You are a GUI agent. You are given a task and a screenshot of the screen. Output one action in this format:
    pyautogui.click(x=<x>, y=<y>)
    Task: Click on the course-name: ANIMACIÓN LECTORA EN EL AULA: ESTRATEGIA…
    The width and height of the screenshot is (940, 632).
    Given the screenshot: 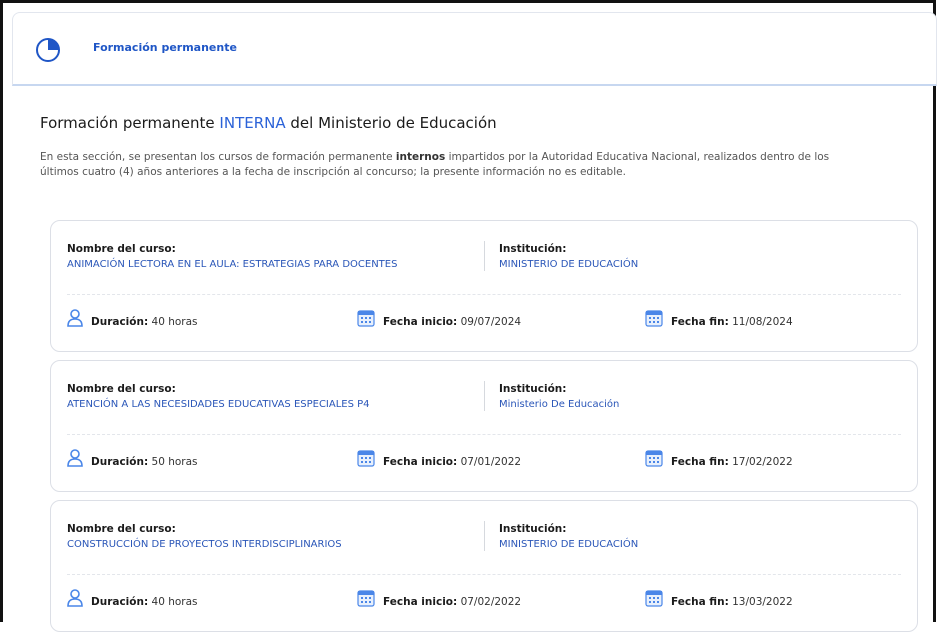 What is the action you would take?
    pyautogui.click(x=232, y=264)
    